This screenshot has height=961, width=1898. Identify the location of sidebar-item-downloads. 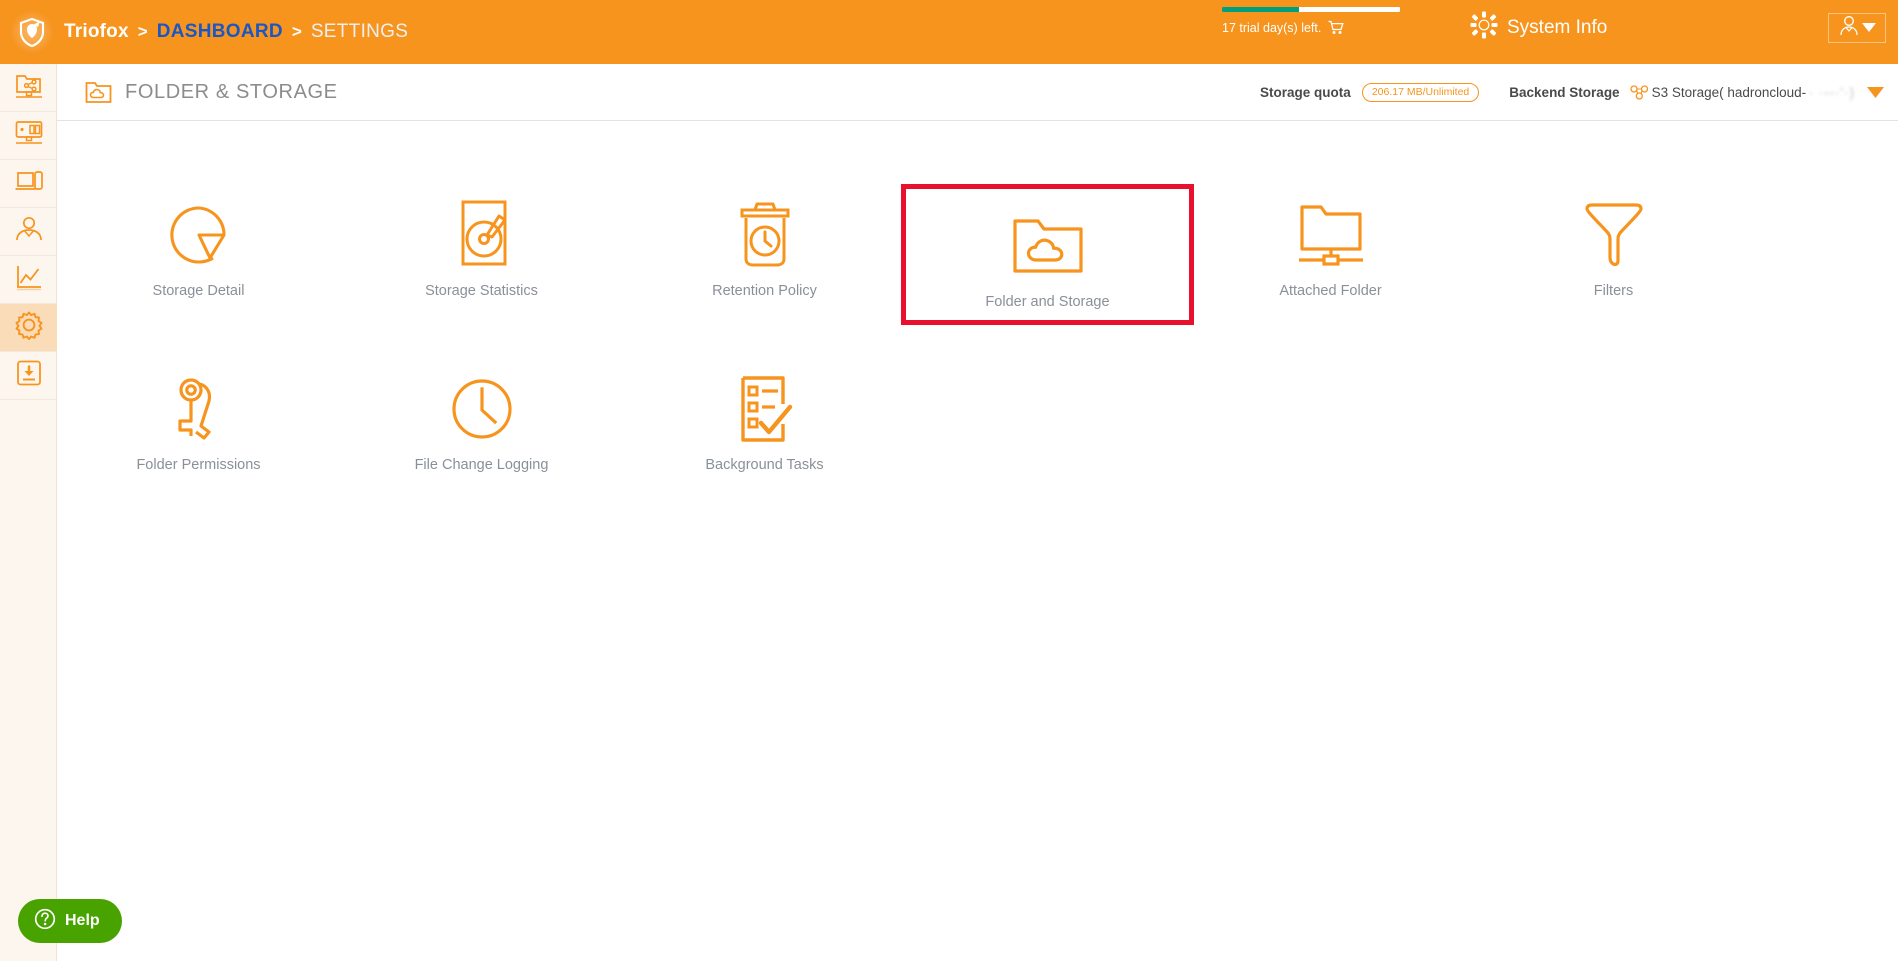
(28, 376).